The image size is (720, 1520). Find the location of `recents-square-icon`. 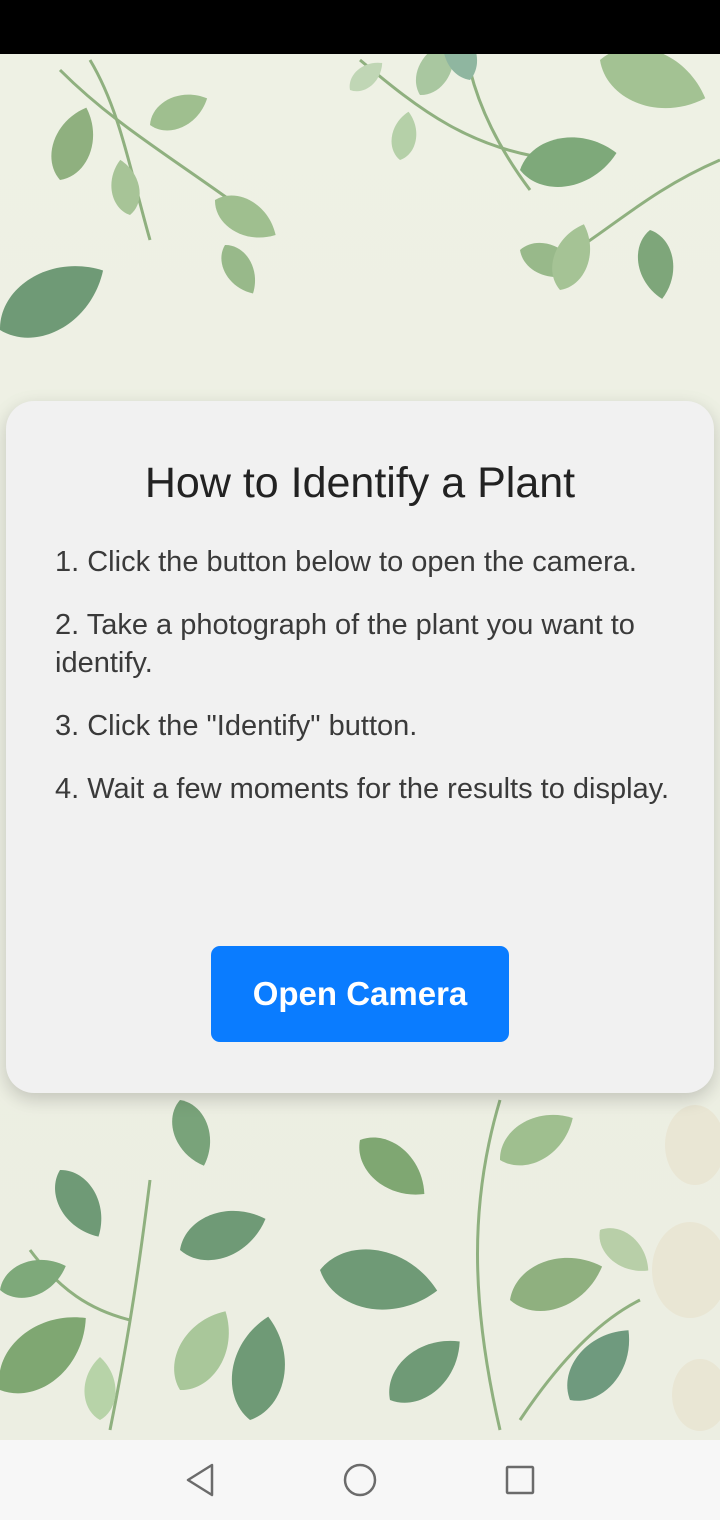

recents-square-icon is located at coordinates (520, 1480).